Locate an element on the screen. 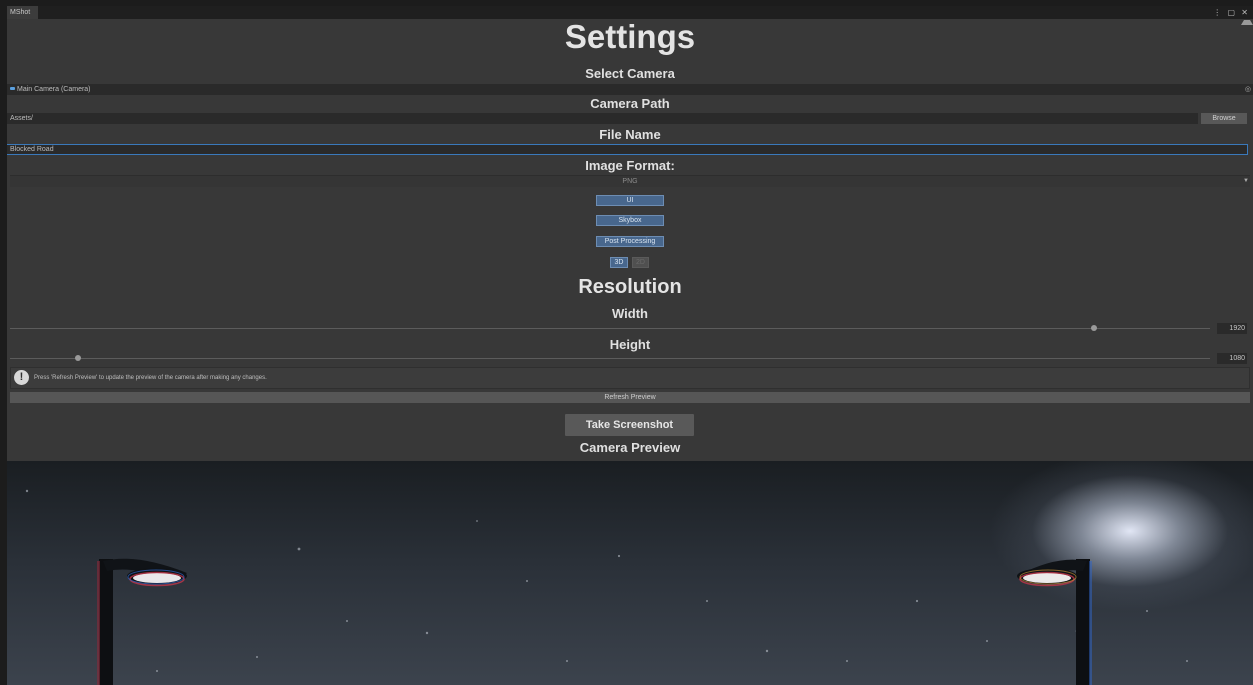 This screenshot has height=685, width=1253. post-processing-toggle-button: Post Processing is located at coordinates (630, 241).